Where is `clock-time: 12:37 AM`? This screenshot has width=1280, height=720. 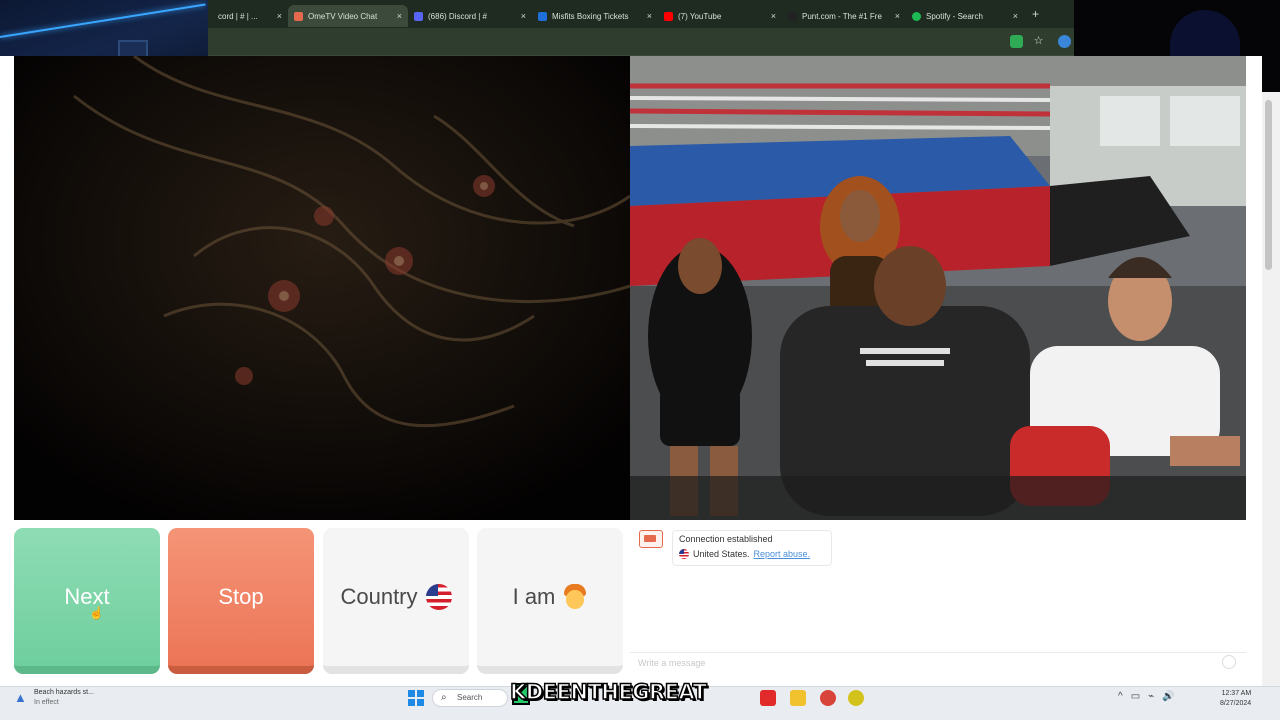 clock-time: 12:37 AM is located at coordinates (1236, 693).